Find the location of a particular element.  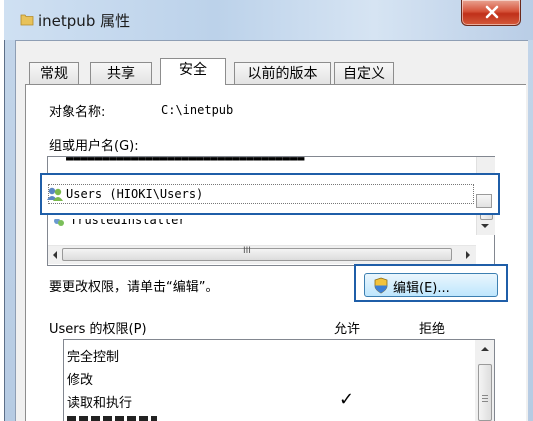

permissions-scroll-thumb is located at coordinates (485, 392).